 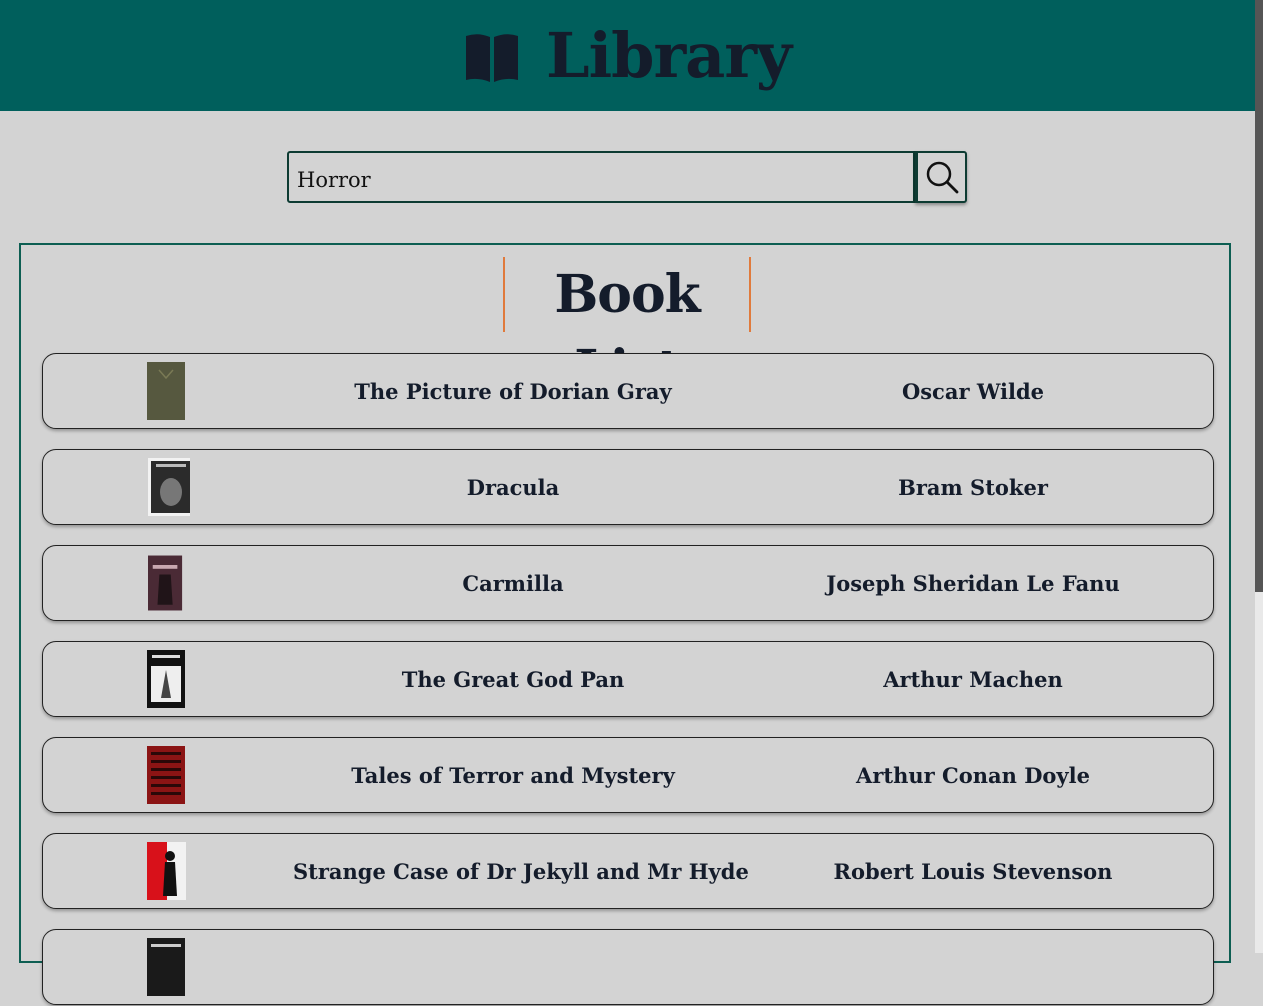 What do you see at coordinates (973, 679) in the screenshot?
I see `book-author: Arthur Machen` at bounding box center [973, 679].